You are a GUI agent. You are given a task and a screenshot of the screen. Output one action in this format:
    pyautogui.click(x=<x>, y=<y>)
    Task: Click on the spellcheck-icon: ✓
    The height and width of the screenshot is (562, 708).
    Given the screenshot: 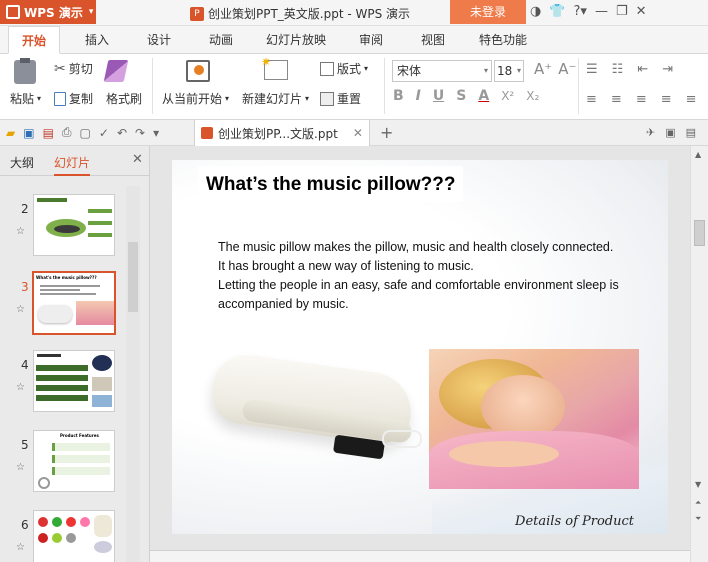 What is the action you would take?
    pyautogui.click(x=104, y=133)
    